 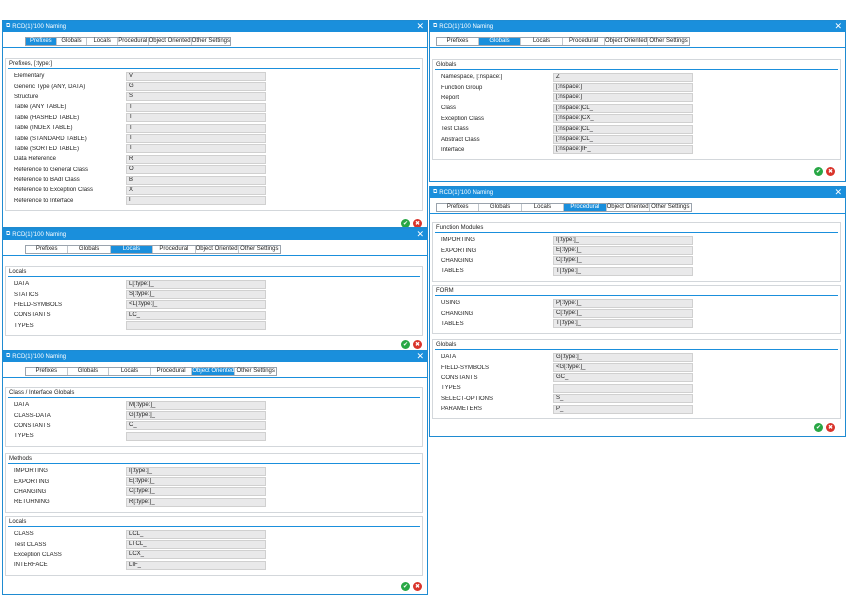 I want to click on section-divider, so click(x=636, y=232).